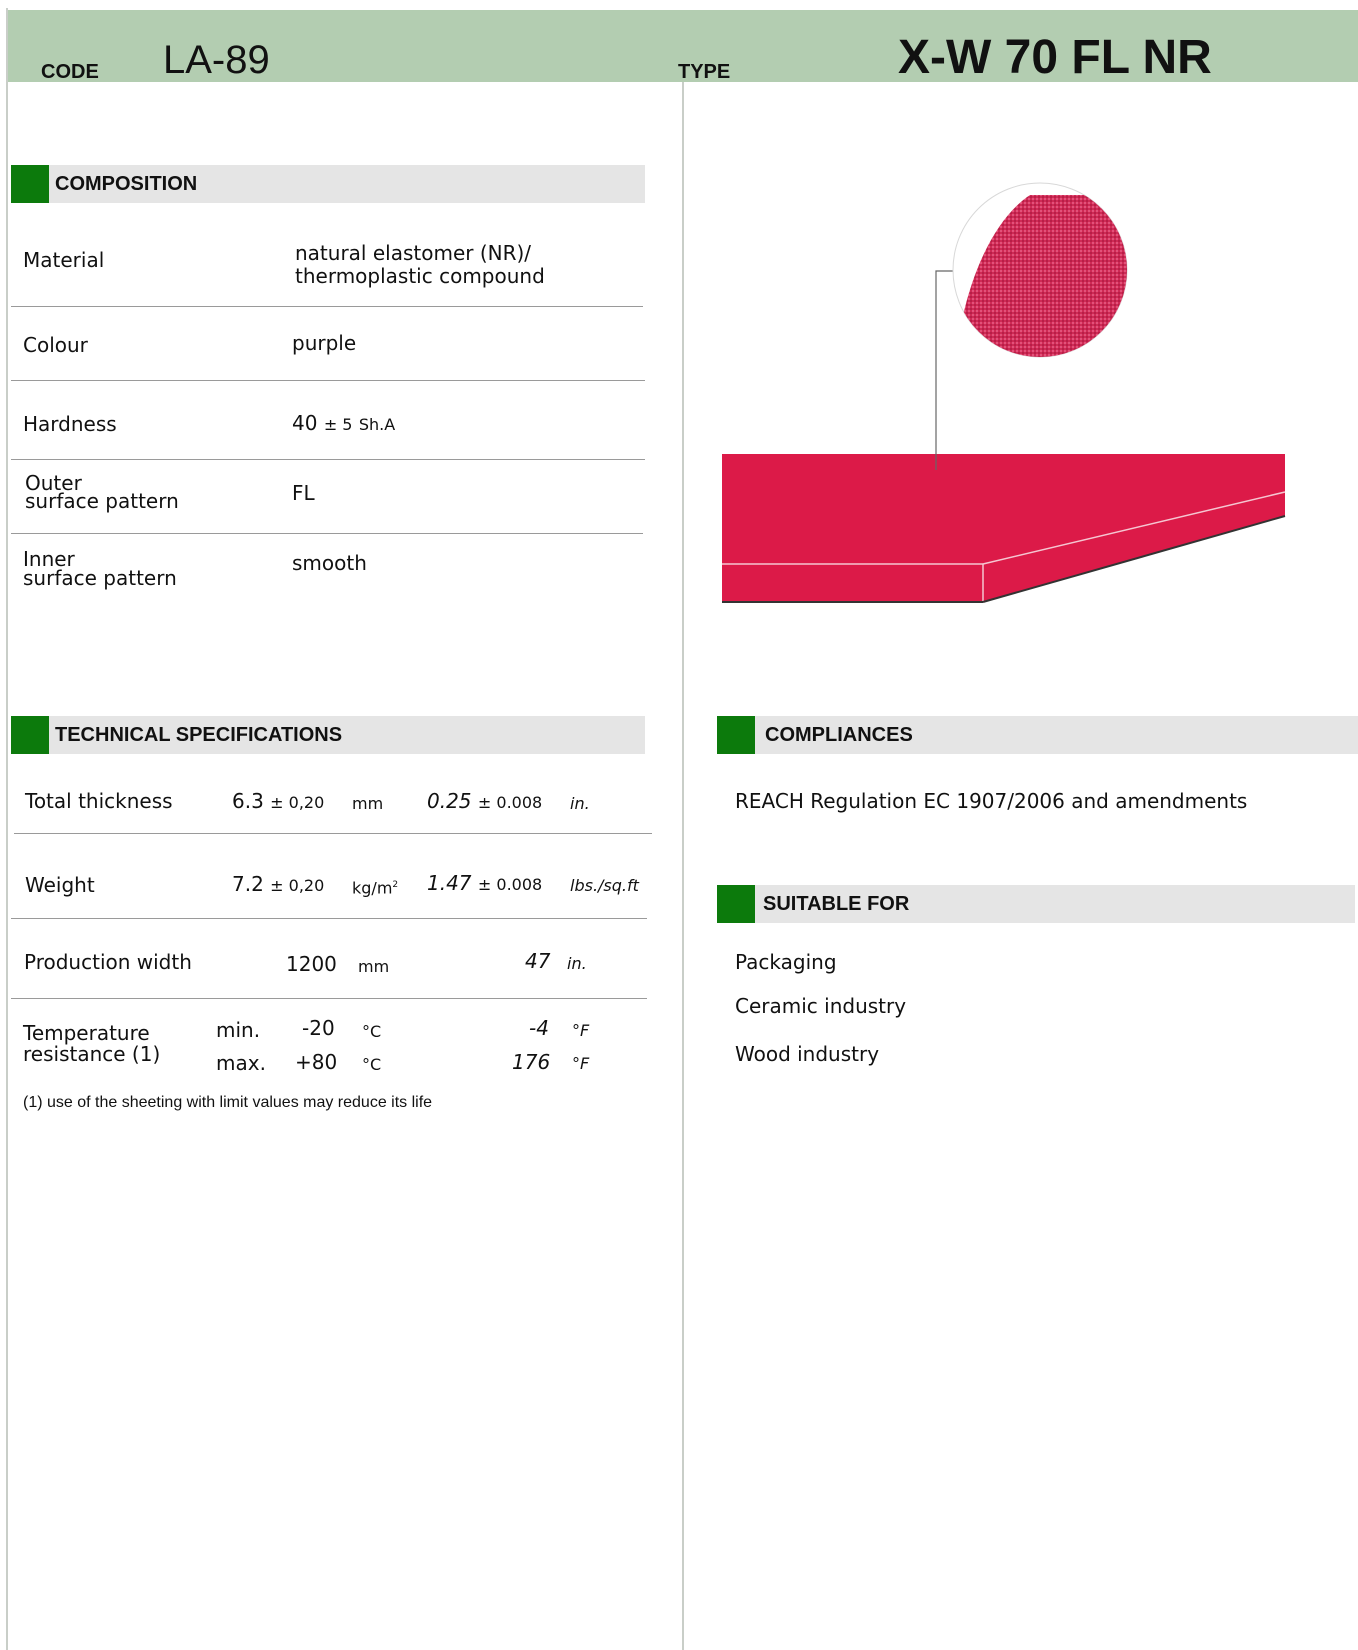  I want to click on composition-title: COMPOSITION, so click(126, 184).